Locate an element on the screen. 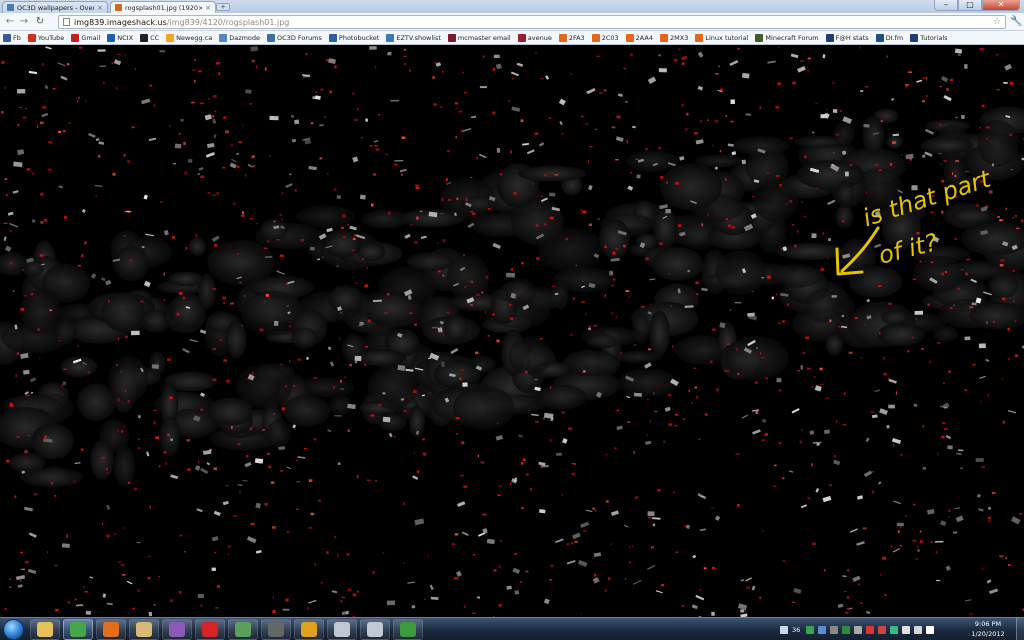 Image resolution: width=1024 pixels, height=640 pixels. taskbar-firefox-button is located at coordinates (111, 629).